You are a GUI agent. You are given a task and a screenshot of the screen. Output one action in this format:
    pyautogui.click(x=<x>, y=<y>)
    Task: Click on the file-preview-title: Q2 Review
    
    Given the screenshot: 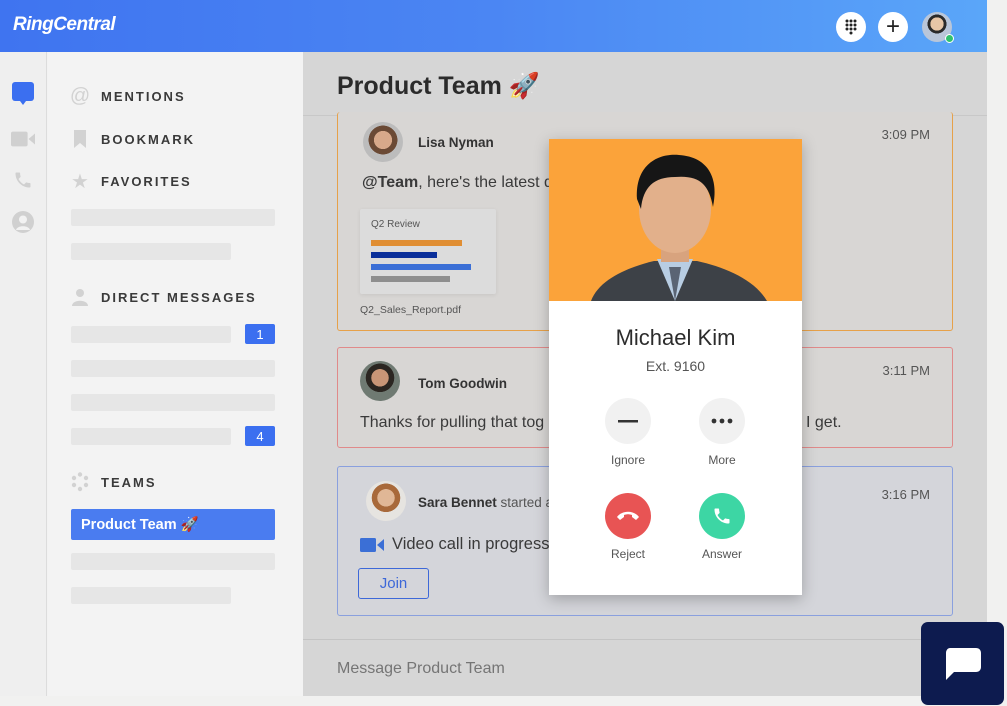 What is the action you would take?
    pyautogui.click(x=395, y=224)
    